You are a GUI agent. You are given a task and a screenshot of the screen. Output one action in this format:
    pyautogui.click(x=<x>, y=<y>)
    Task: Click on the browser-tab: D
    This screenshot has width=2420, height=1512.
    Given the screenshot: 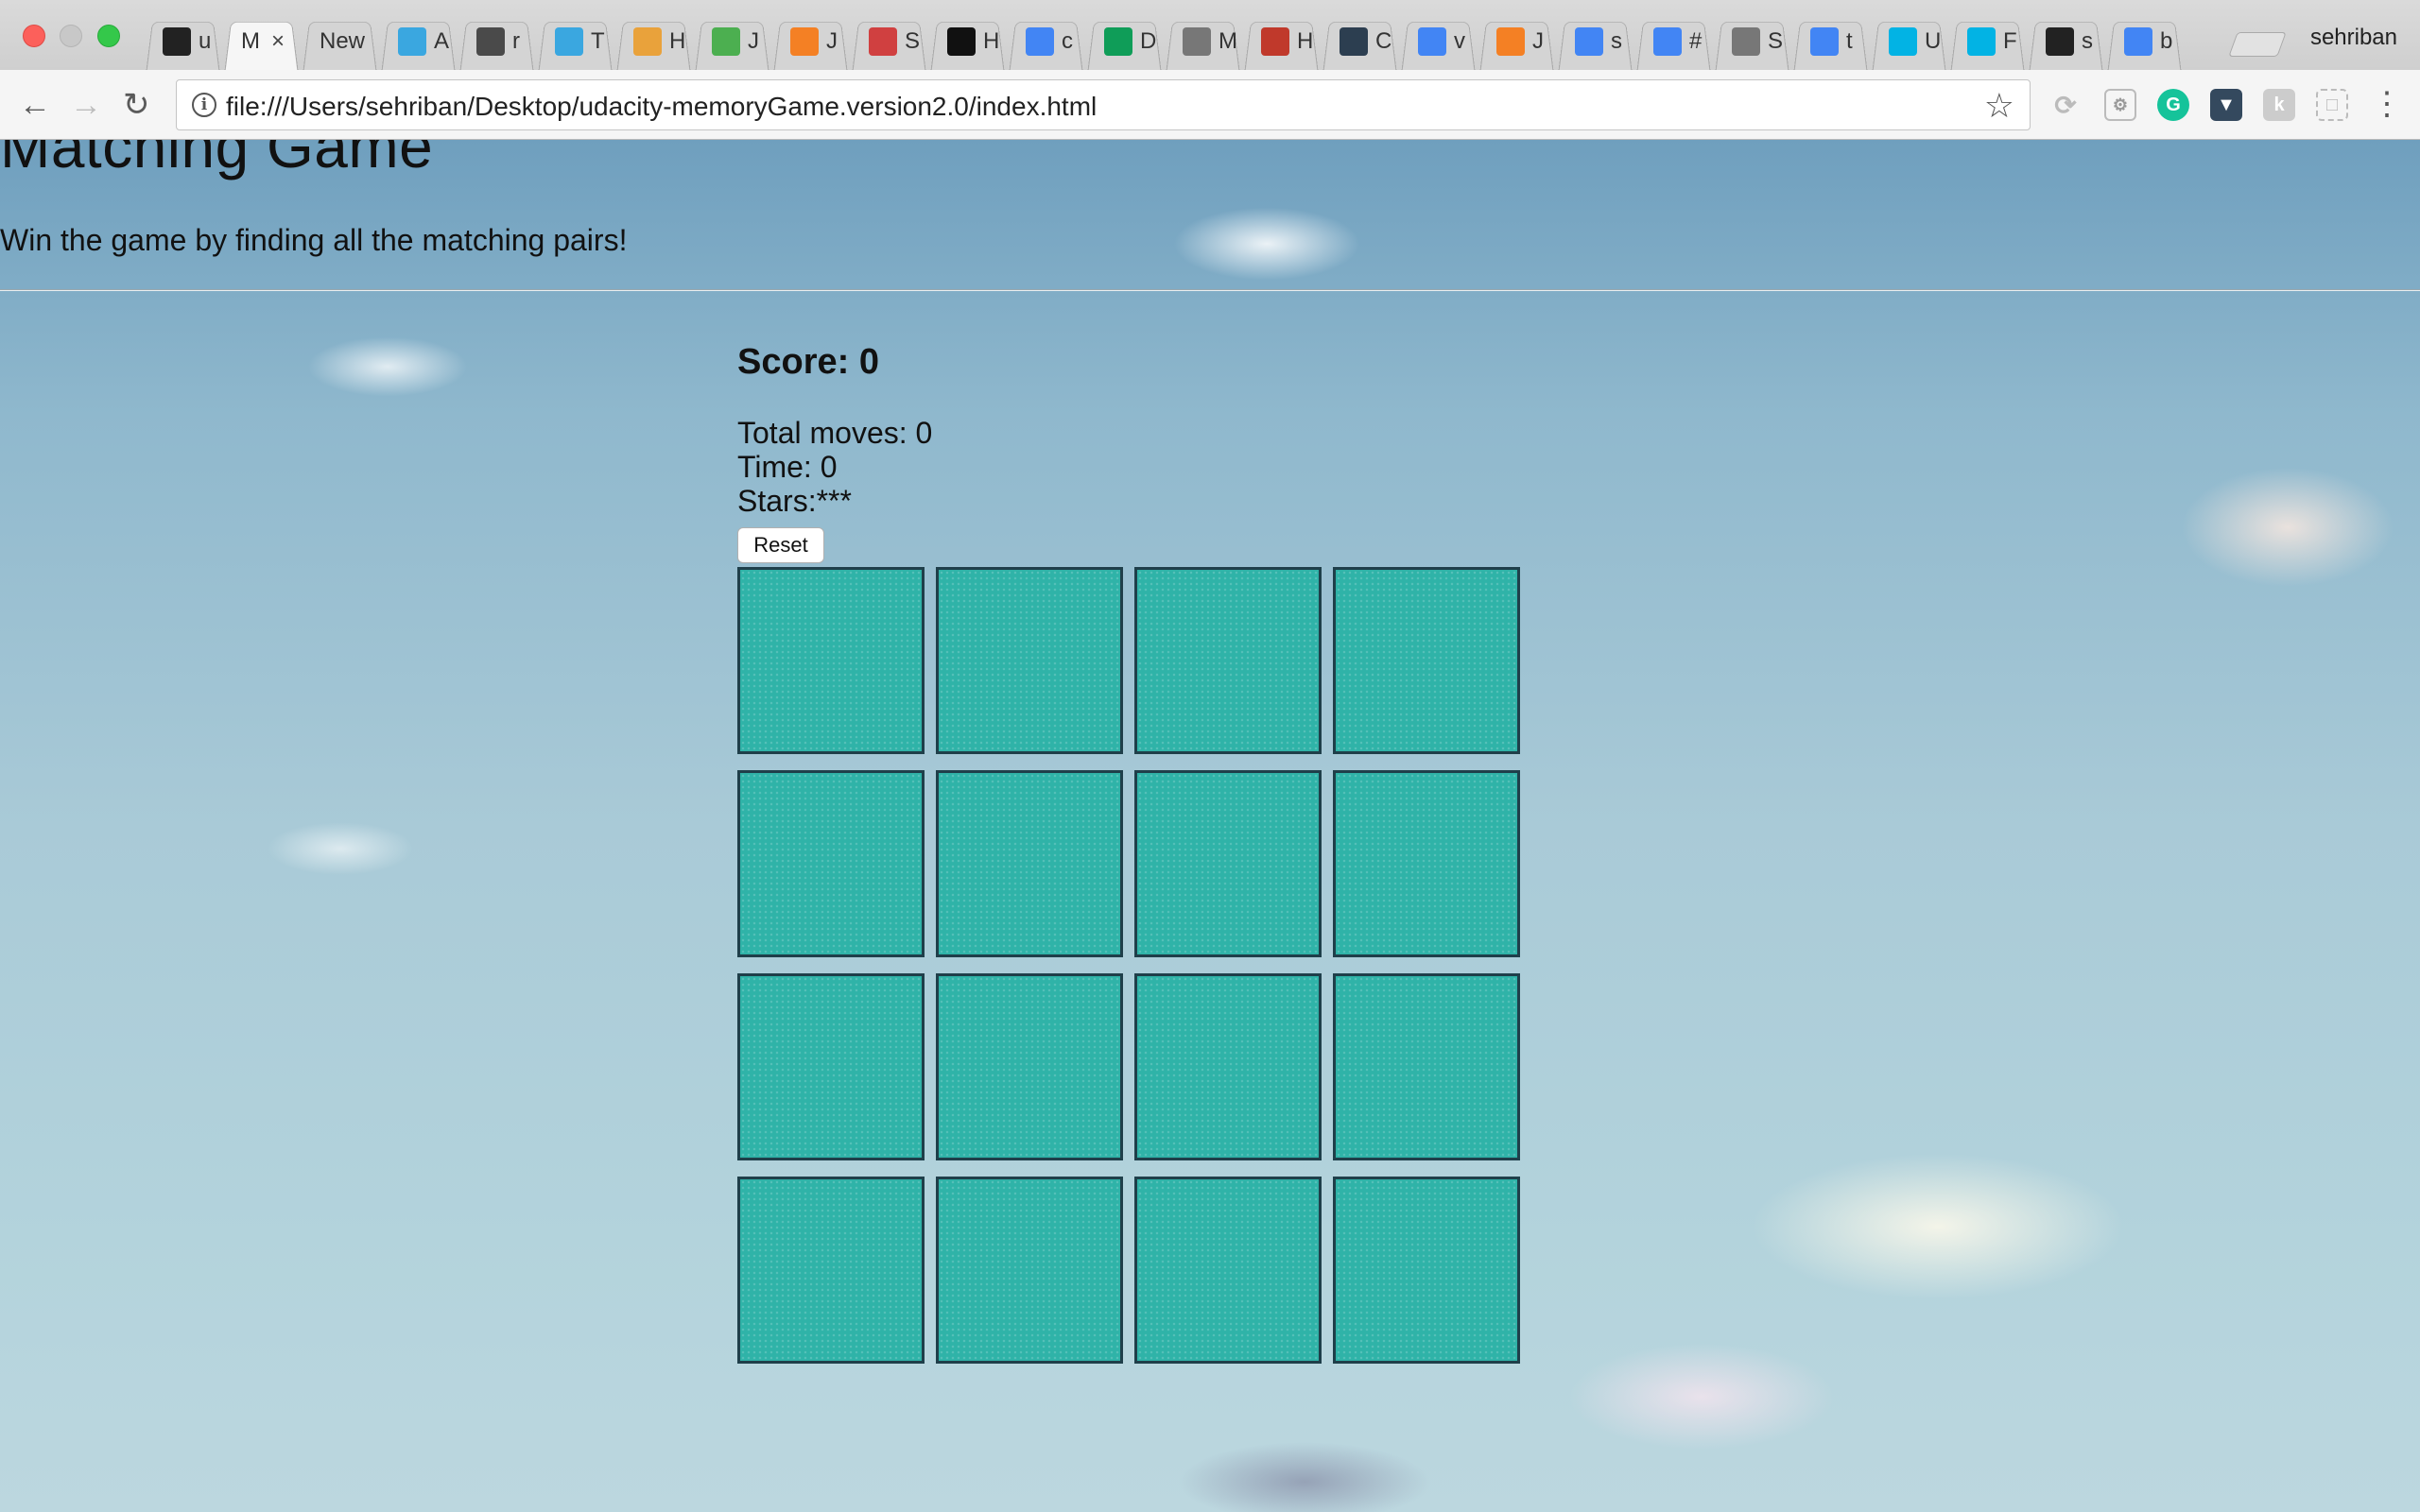 What is the action you would take?
    pyautogui.click(x=1124, y=41)
    